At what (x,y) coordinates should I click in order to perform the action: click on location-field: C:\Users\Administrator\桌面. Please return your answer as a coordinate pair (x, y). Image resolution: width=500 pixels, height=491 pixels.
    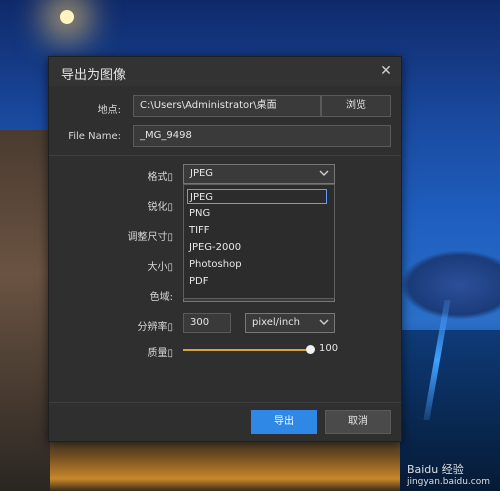
    Looking at the image, I should click on (227, 106).